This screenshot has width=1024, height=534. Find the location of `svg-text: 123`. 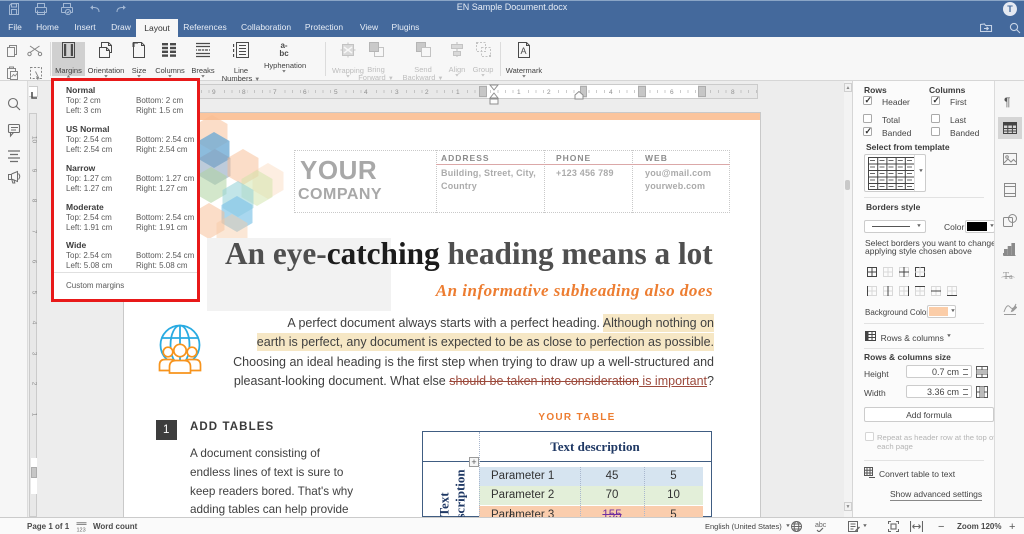

svg-text: 123 is located at coordinates (81, 530).